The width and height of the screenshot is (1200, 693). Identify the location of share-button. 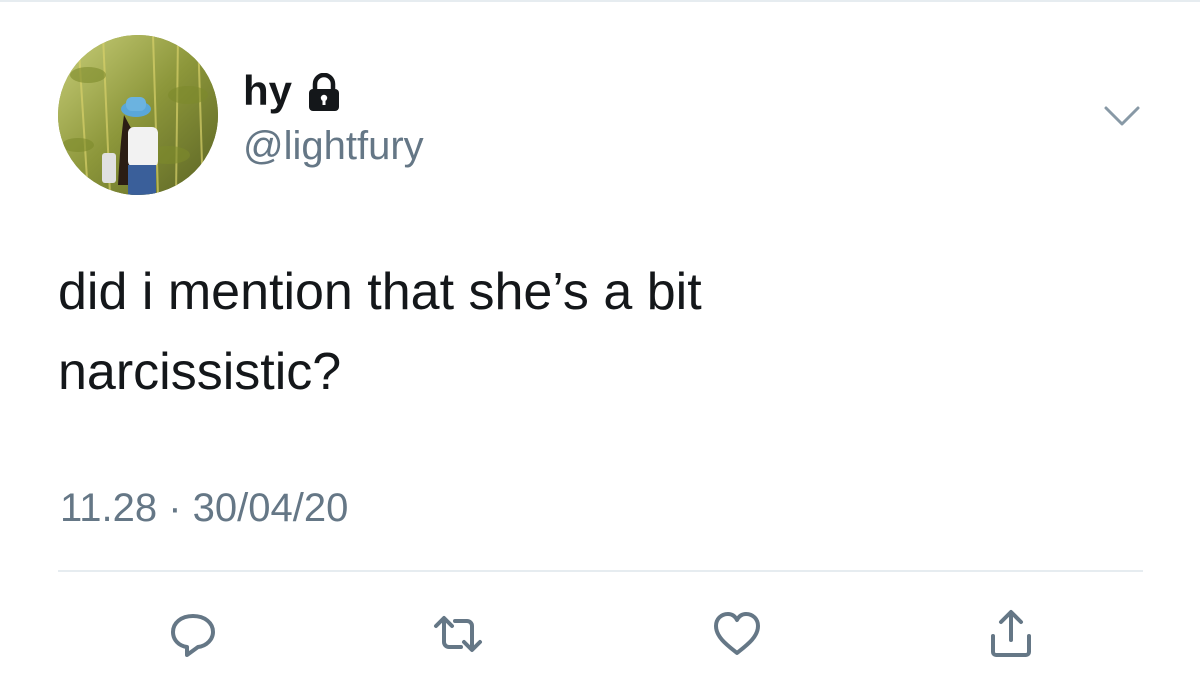
(1011, 634).